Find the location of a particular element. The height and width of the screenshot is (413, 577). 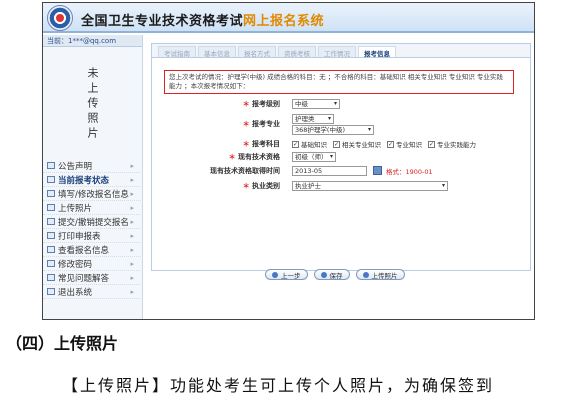

site-title: 全国卫生专业技术资格考试网上报名系统 is located at coordinates (203, 21).